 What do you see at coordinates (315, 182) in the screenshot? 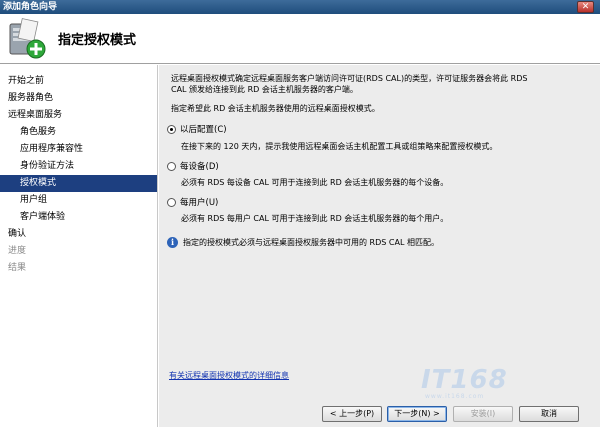
I see `option-per-device-description: 必须有 RDS 每设备 CAL 可用于连接到此 RD 会话主机服务器的每个设备。` at bounding box center [315, 182].